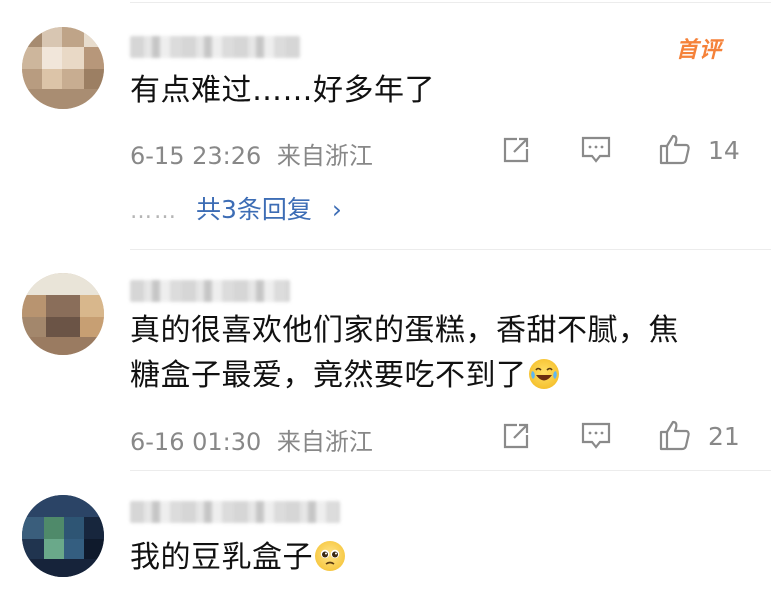 The image size is (771, 593). I want to click on replies-label: 共3条回复, so click(254, 209).